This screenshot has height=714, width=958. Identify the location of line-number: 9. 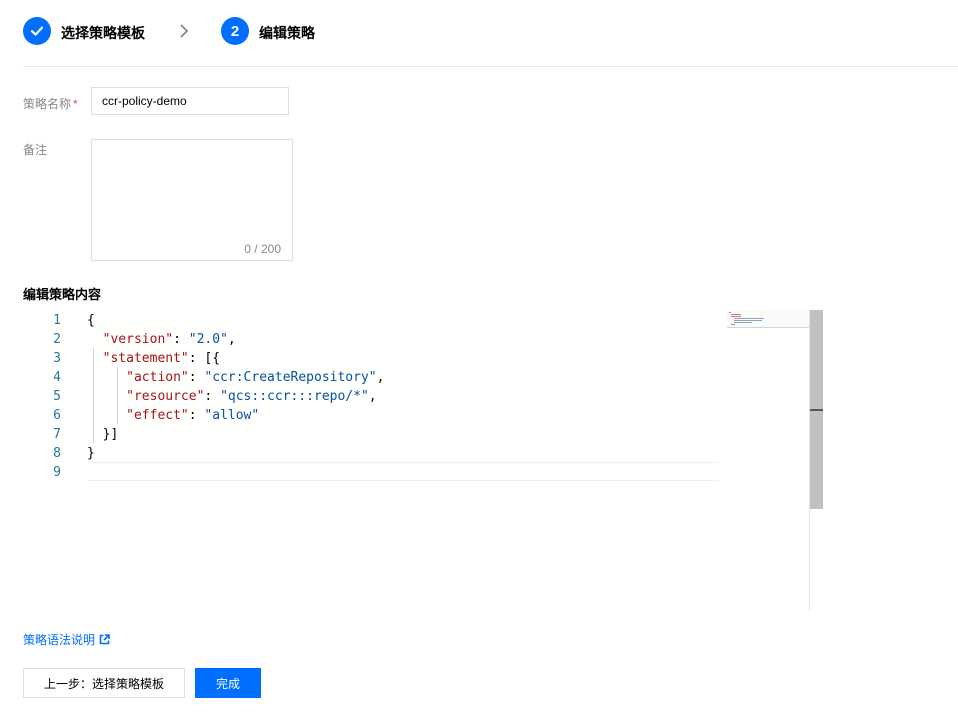
(57, 472).